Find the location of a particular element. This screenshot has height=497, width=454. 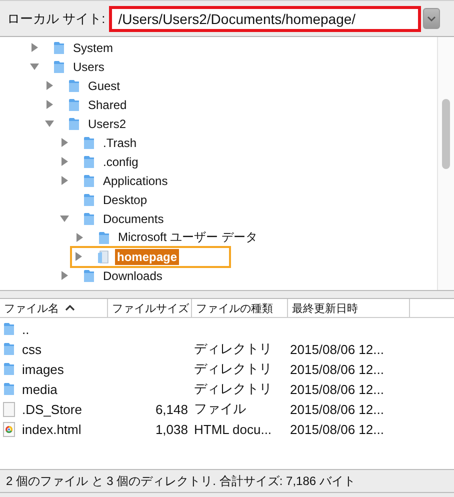

file-name: media is located at coordinates (40, 389).